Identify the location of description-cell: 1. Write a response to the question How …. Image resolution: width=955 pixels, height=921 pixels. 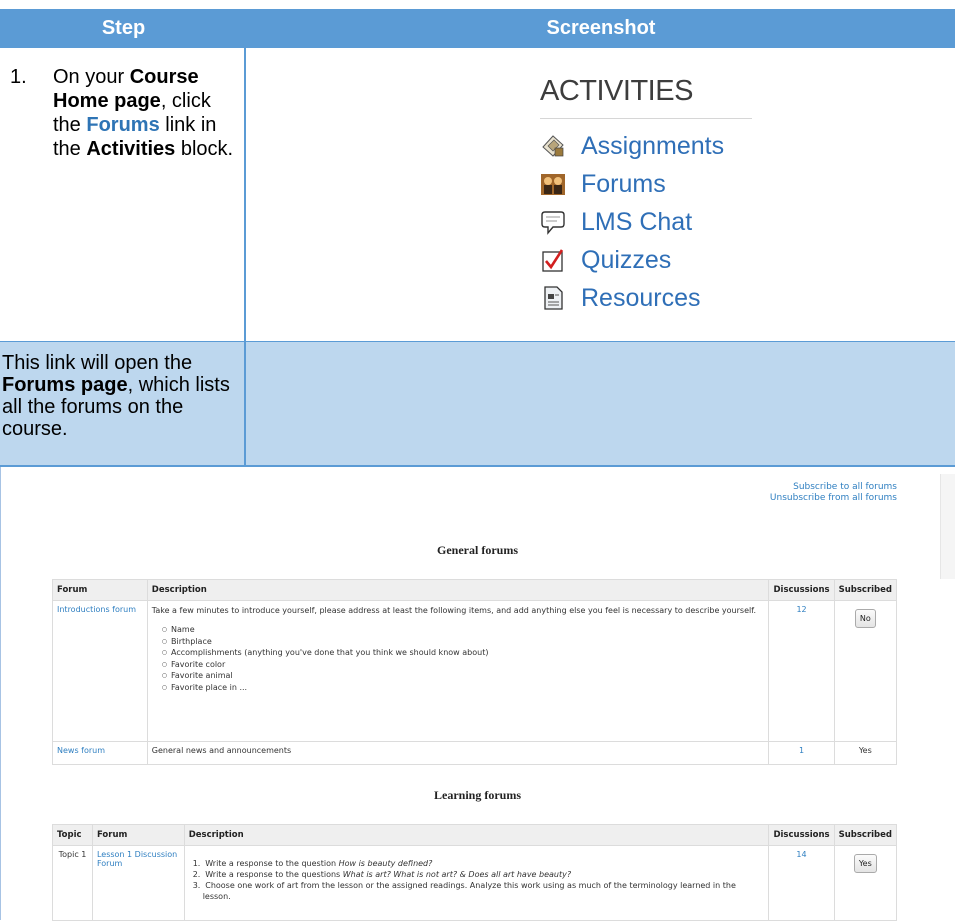
(476, 883).